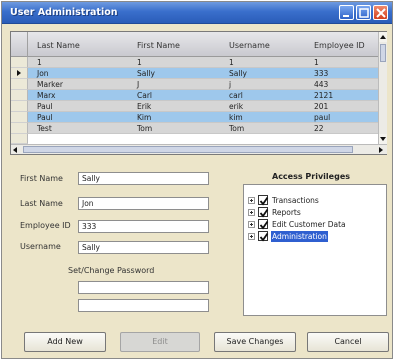  What do you see at coordinates (299, 236) in the screenshot?
I see `tree-item-label-selected: Administration` at bounding box center [299, 236].